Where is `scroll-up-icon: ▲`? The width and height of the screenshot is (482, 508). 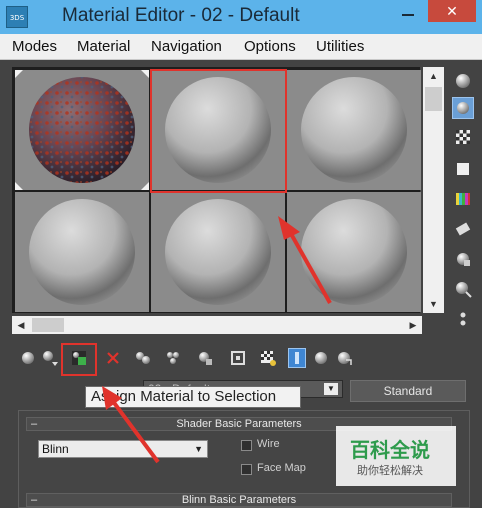
scroll-up-icon: ▲ is located at coordinates (433, 76).